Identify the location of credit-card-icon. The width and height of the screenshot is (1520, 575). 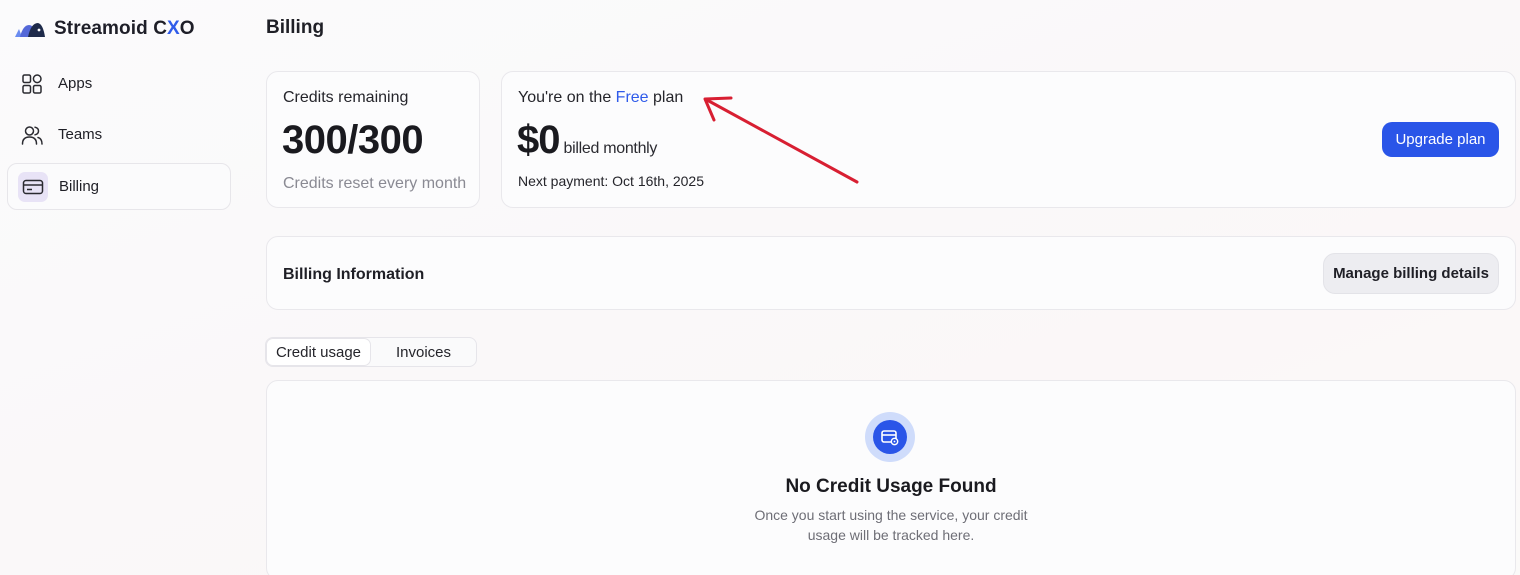
(33, 186).